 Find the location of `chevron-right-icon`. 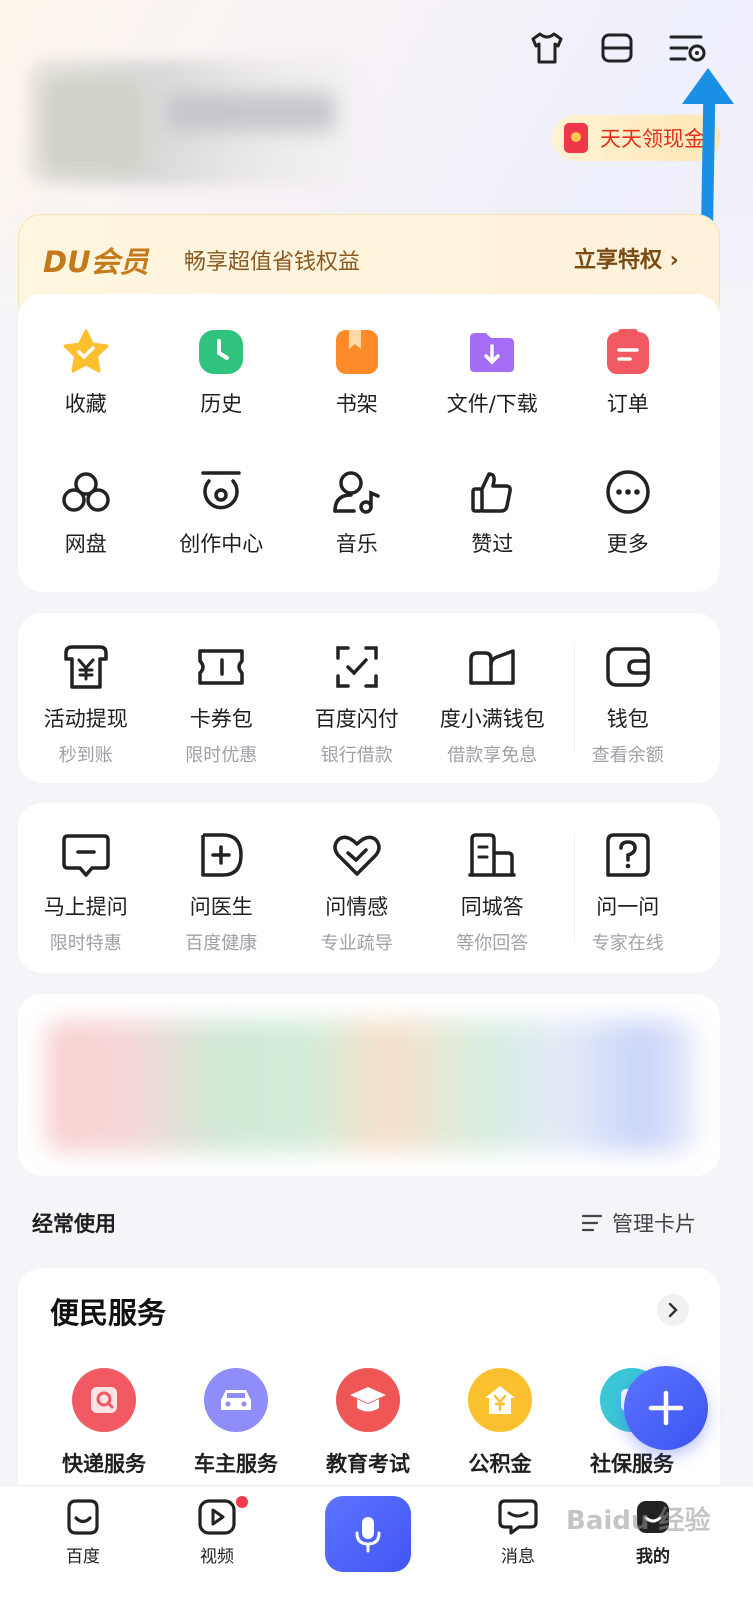

chevron-right-icon is located at coordinates (673, 1310).